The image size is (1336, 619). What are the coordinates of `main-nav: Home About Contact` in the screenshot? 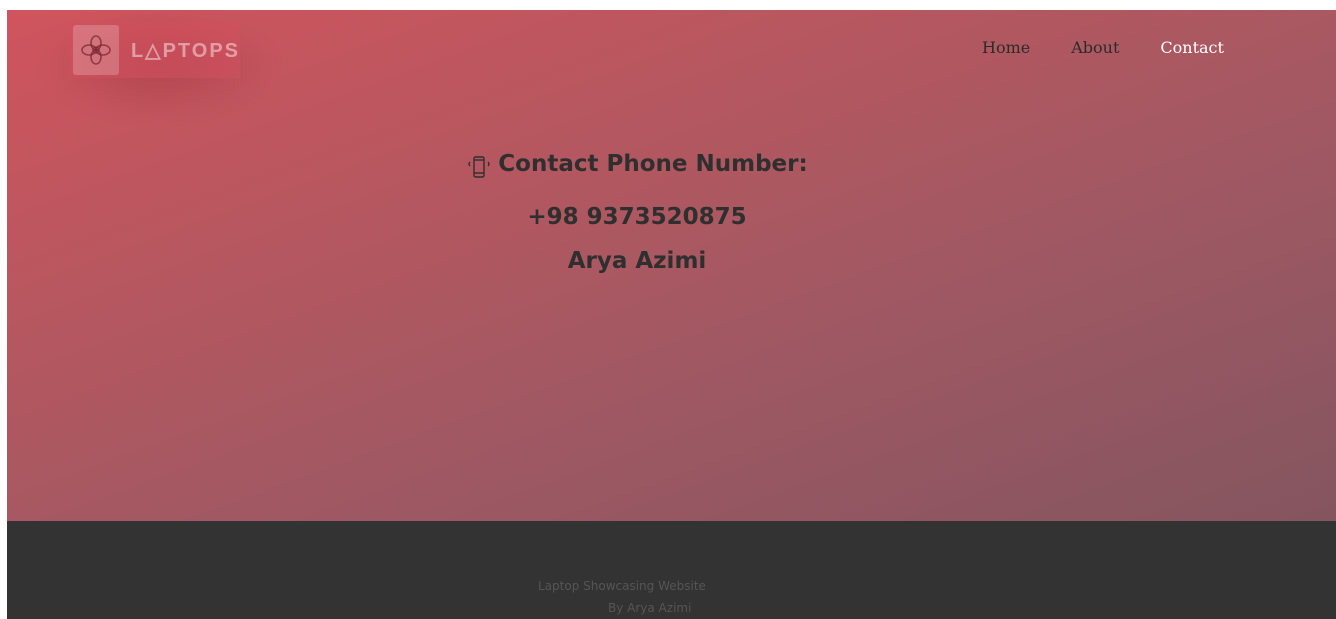 It's located at (1123, 47).